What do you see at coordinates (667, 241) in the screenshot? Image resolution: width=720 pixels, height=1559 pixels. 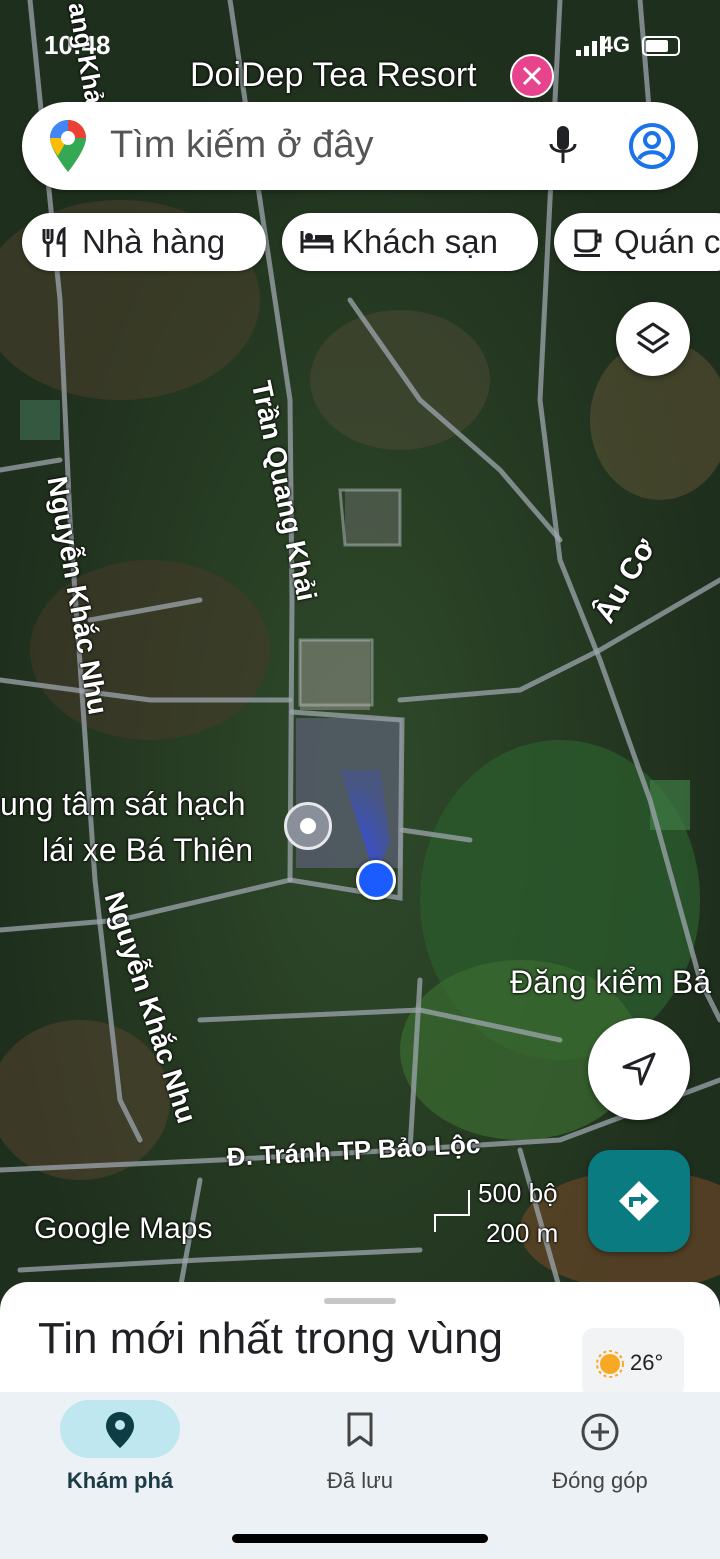 I see `chip-label: Quán c` at bounding box center [667, 241].